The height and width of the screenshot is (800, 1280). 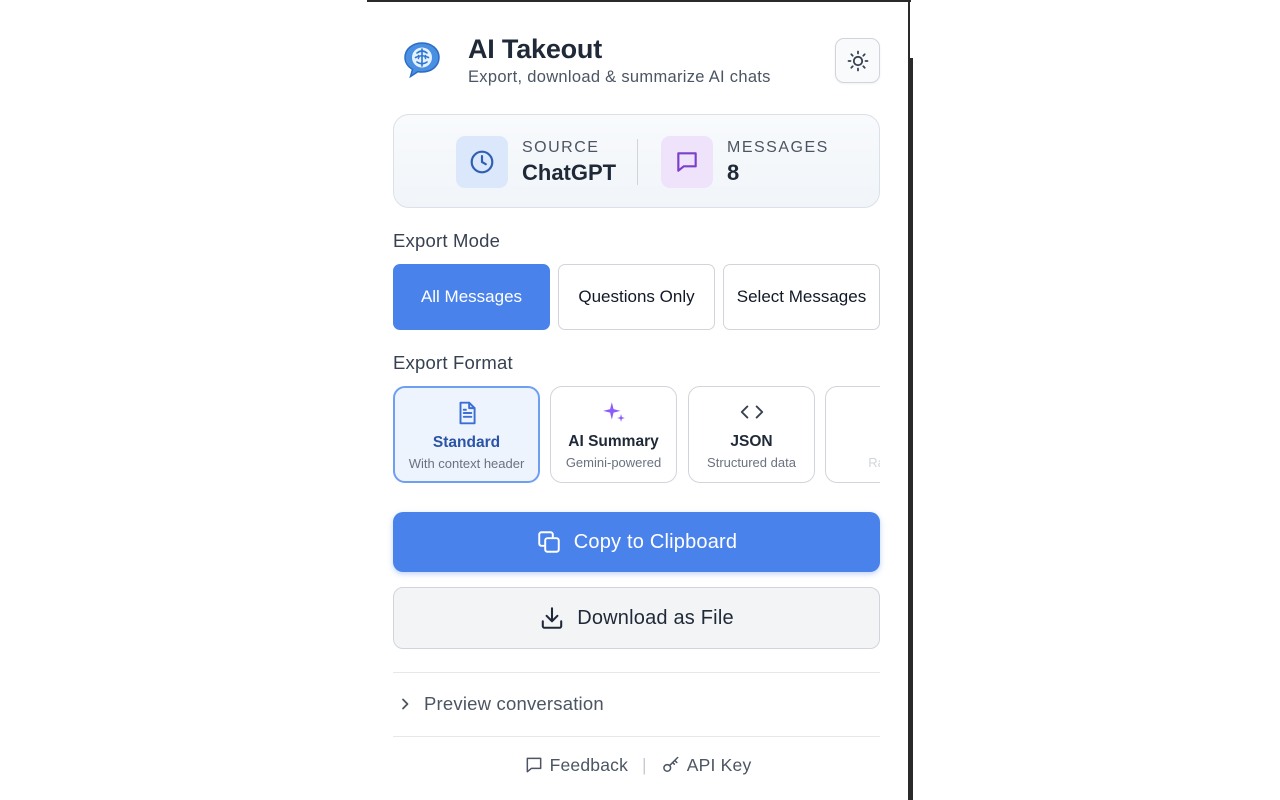 What do you see at coordinates (874, 462) in the screenshot?
I see `format-raw-desc: Raw m` at bounding box center [874, 462].